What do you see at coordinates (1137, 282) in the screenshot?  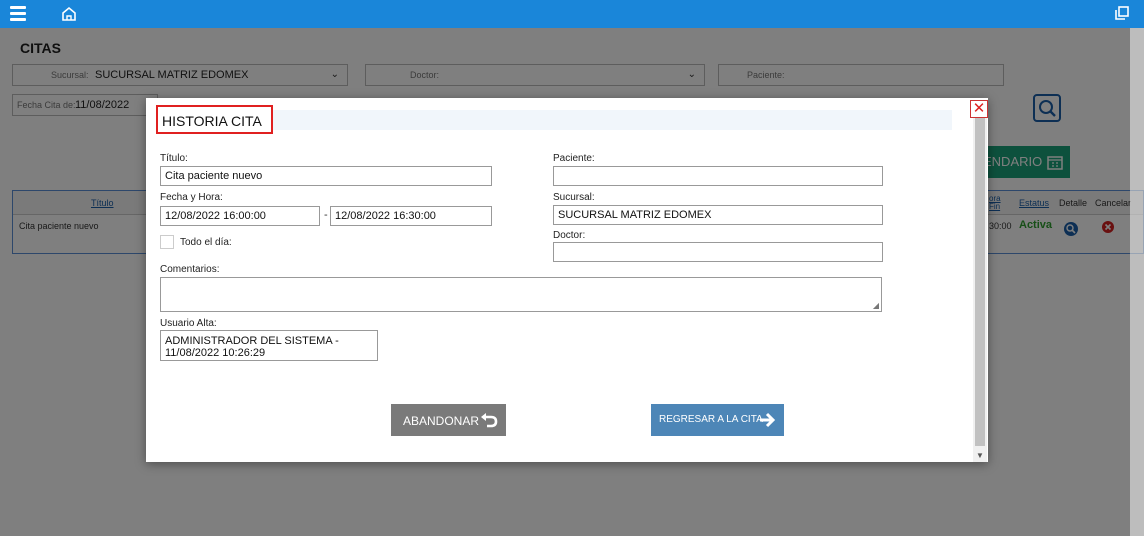 I see `page-scrollbar` at bounding box center [1137, 282].